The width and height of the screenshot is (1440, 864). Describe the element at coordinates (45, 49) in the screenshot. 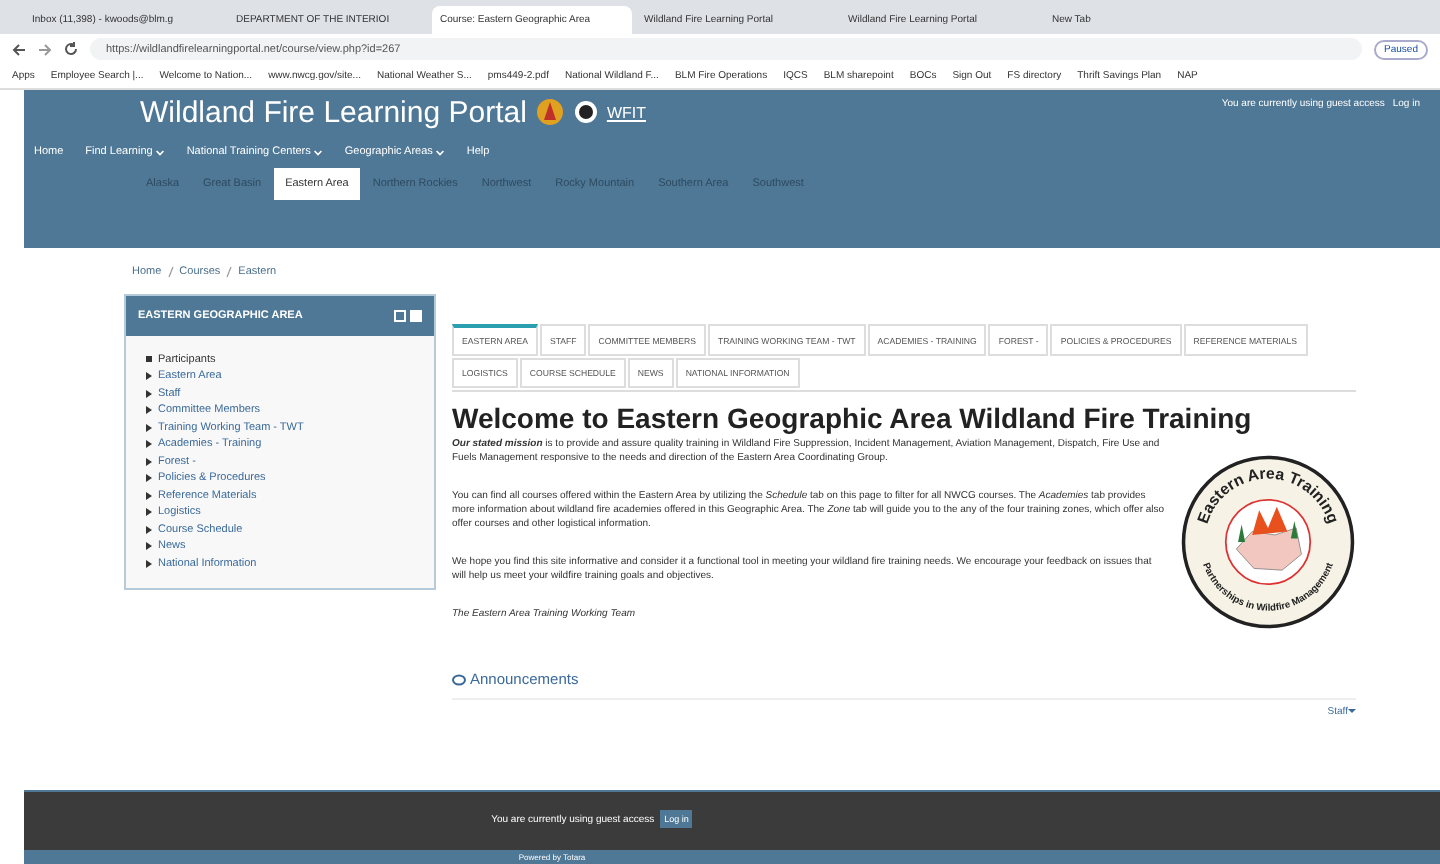

I see `forward-icon` at that location.